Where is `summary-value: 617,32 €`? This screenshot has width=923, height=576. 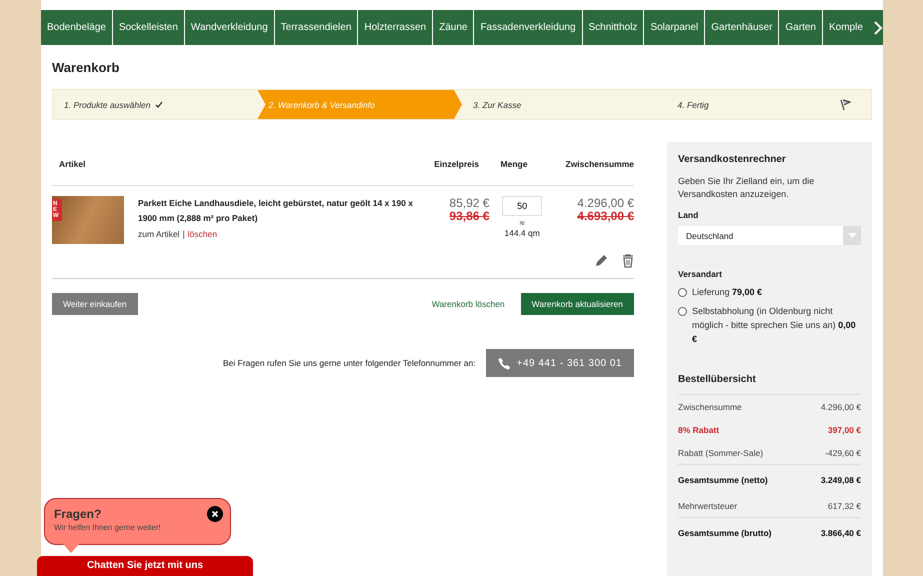 summary-value: 617,32 € is located at coordinates (844, 505).